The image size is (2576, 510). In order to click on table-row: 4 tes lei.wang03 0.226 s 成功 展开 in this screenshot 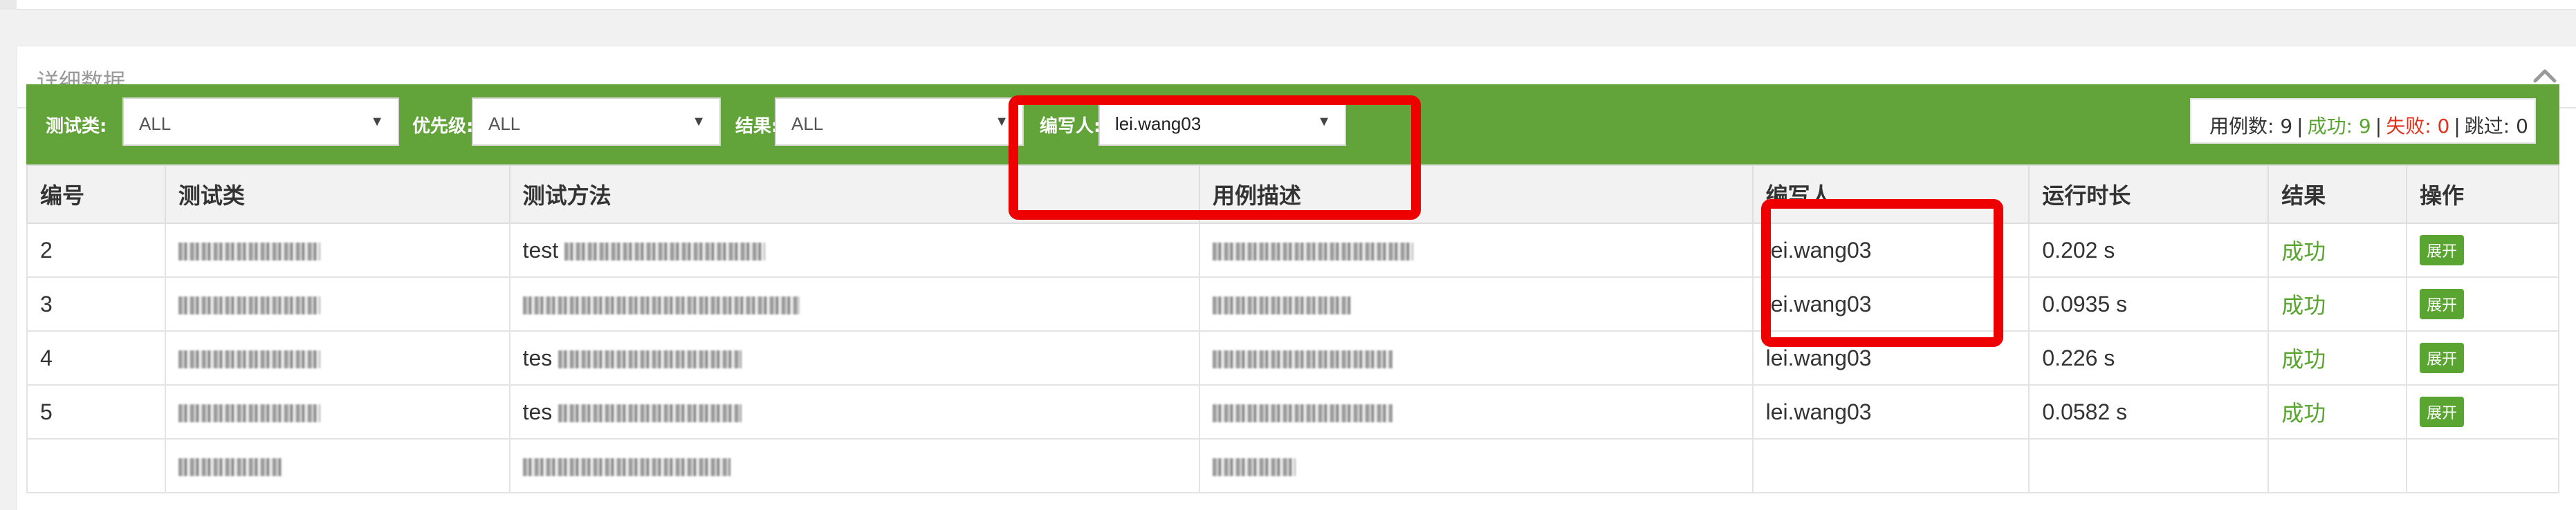, I will do `click(1292, 358)`.